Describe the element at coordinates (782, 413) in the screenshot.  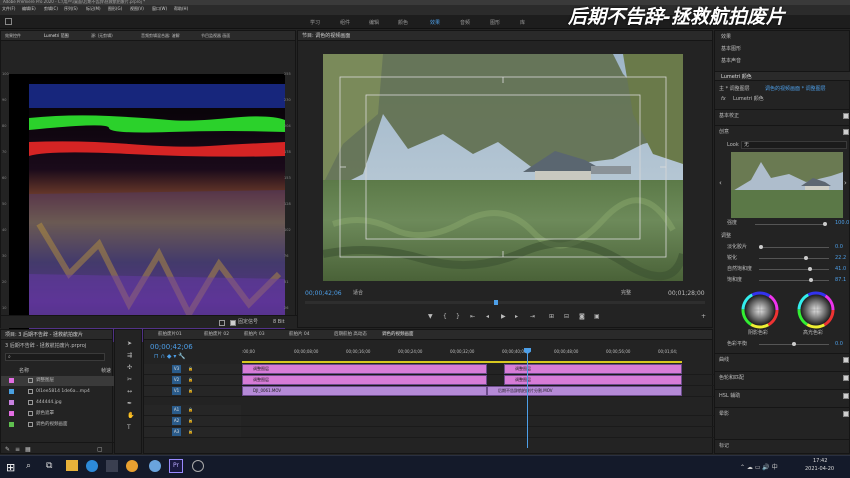
I see `vignette-section: 晕影` at that location.